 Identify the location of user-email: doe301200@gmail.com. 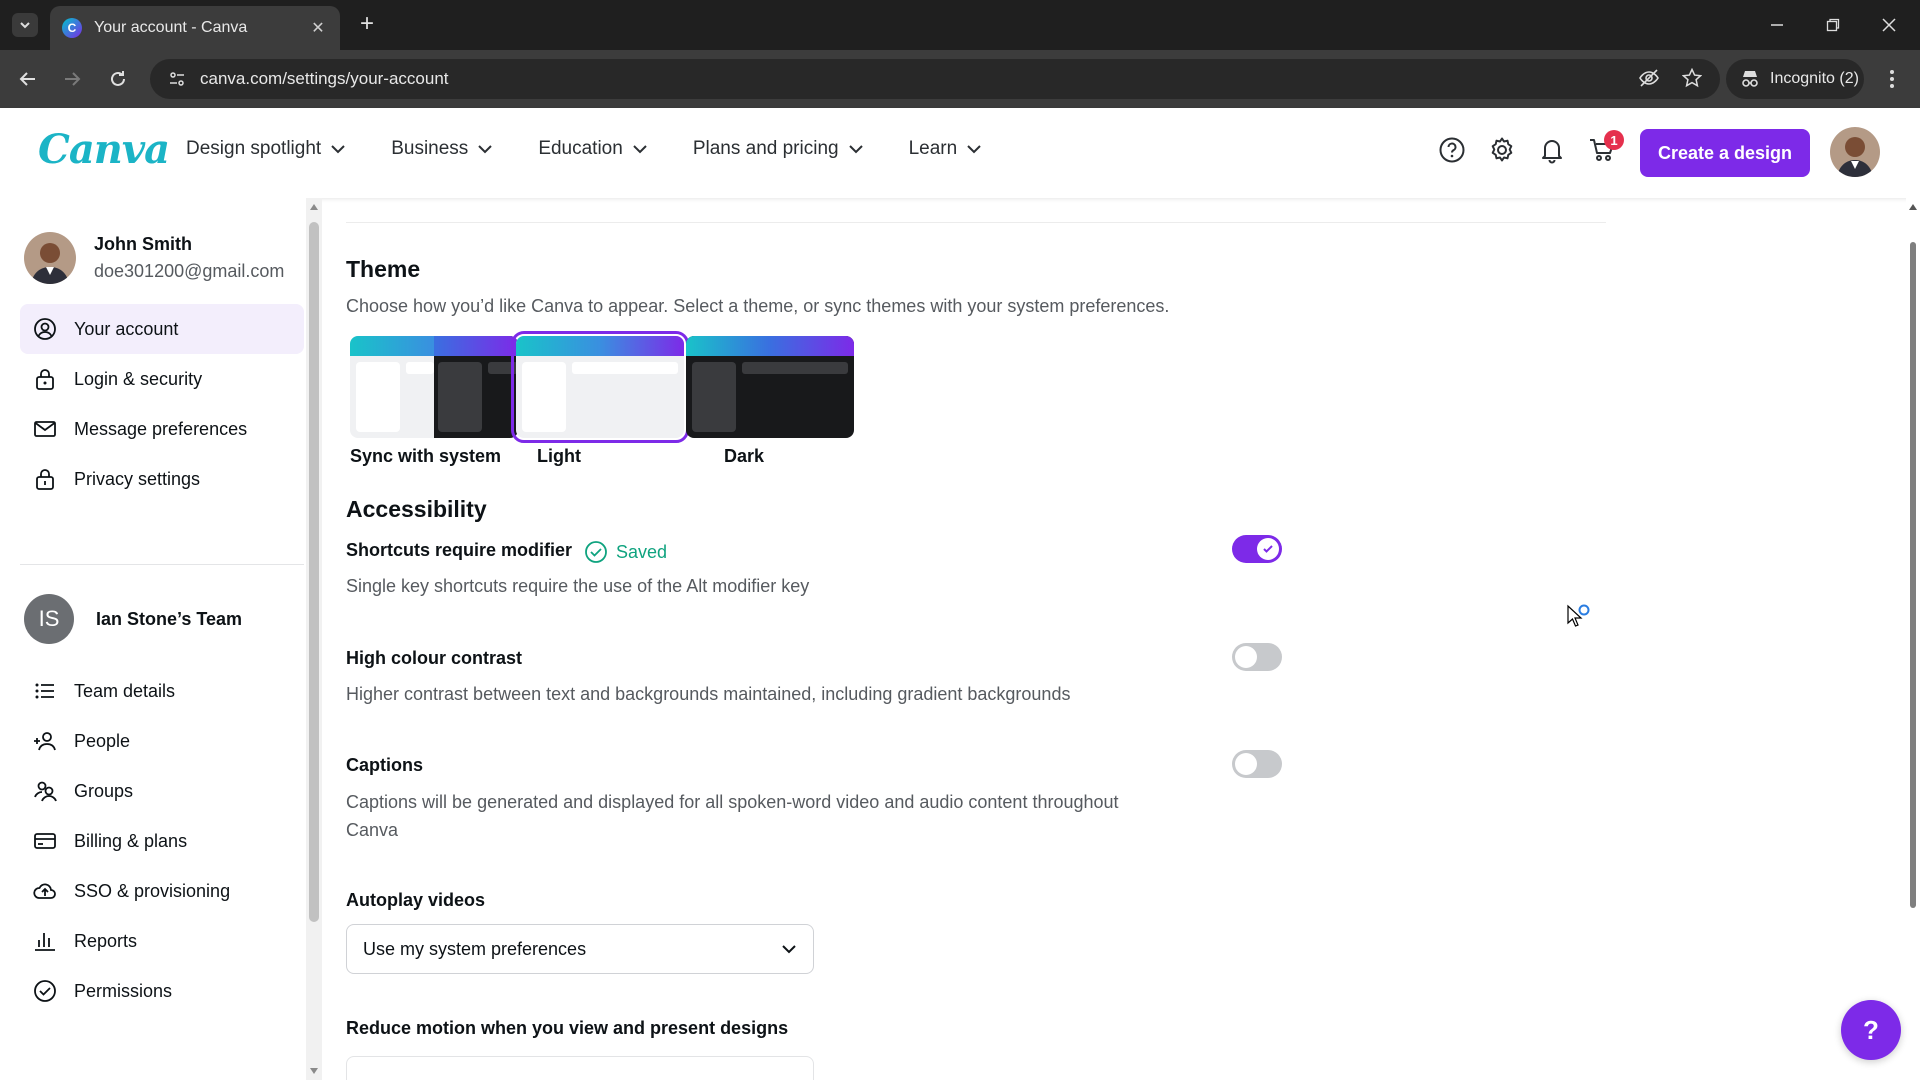
(189, 271).